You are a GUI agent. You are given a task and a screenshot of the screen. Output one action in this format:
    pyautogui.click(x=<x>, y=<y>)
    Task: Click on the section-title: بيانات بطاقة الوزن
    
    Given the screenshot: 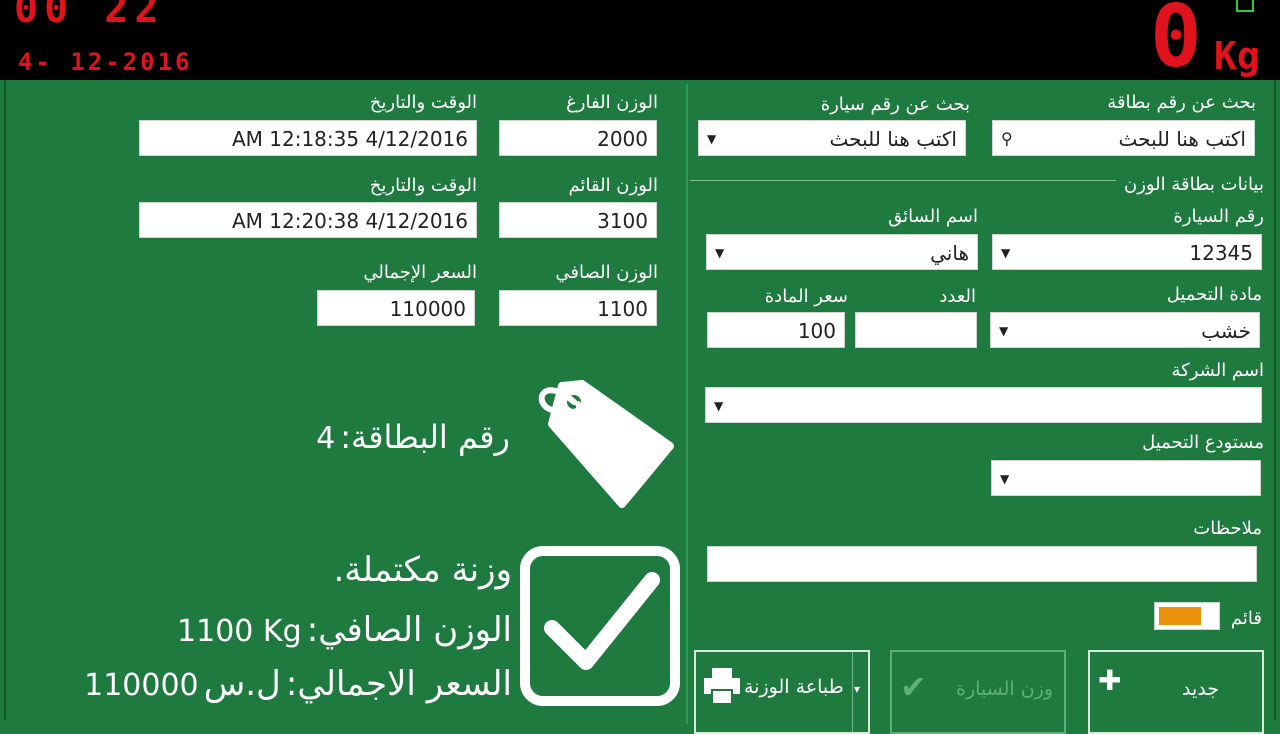 What is the action you would take?
    pyautogui.click(x=1193, y=184)
    